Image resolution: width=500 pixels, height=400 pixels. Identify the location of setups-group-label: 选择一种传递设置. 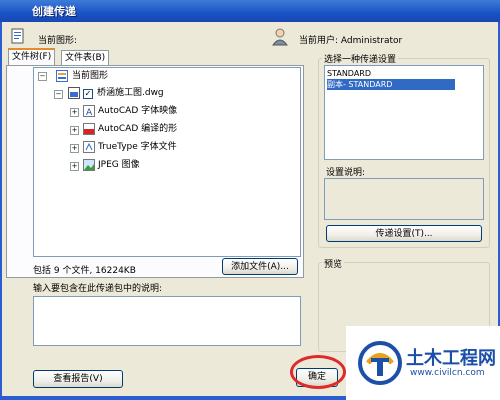
(360, 58).